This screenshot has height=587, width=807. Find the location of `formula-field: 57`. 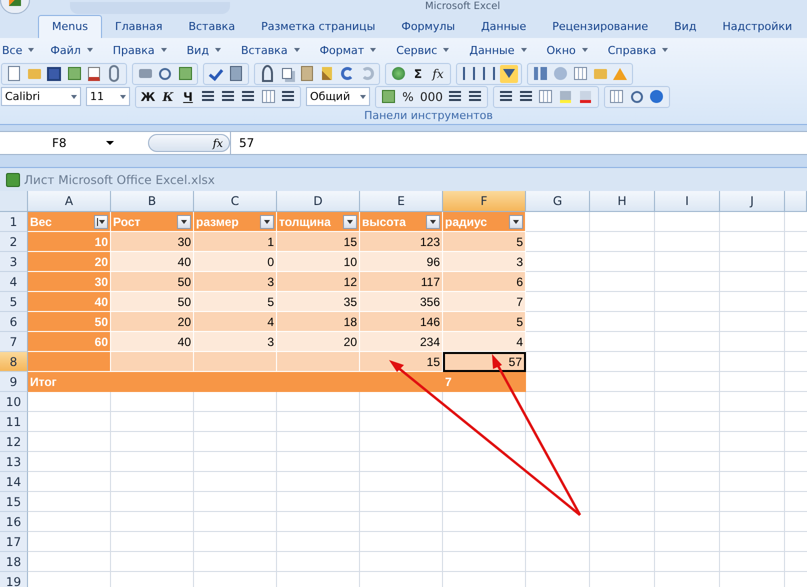

formula-field: 57 is located at coordinates (518, 143).